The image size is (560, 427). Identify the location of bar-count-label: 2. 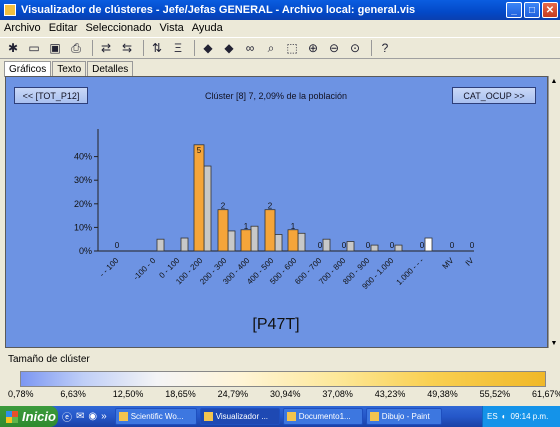
(223, 206).